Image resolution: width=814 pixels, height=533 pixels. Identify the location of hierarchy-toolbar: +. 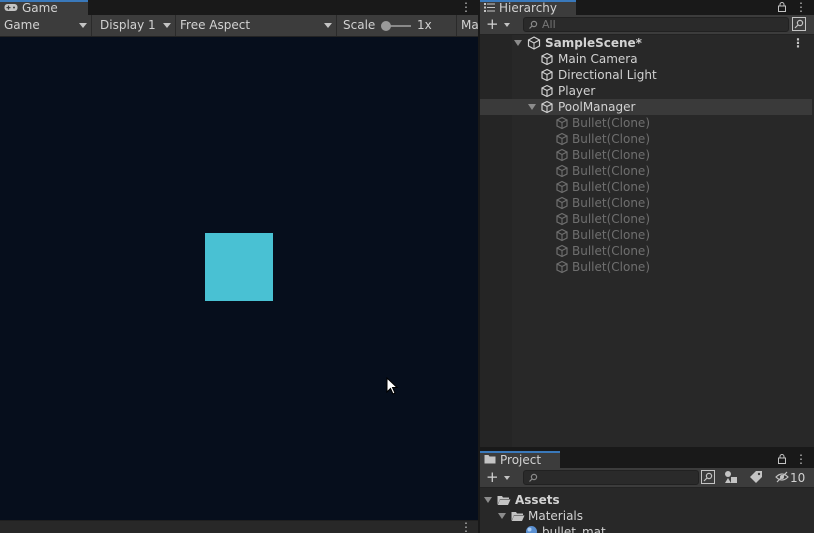
(647, 25).